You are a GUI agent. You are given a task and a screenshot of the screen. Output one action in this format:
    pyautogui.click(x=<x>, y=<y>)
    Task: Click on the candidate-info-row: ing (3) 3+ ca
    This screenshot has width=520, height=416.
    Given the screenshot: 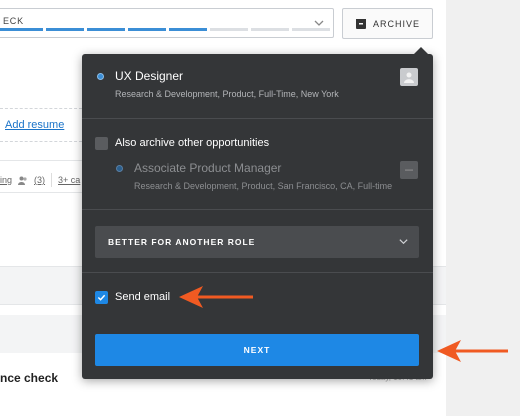 What is the action you would take?
    pyautogui.click(x=40, y=180)
    